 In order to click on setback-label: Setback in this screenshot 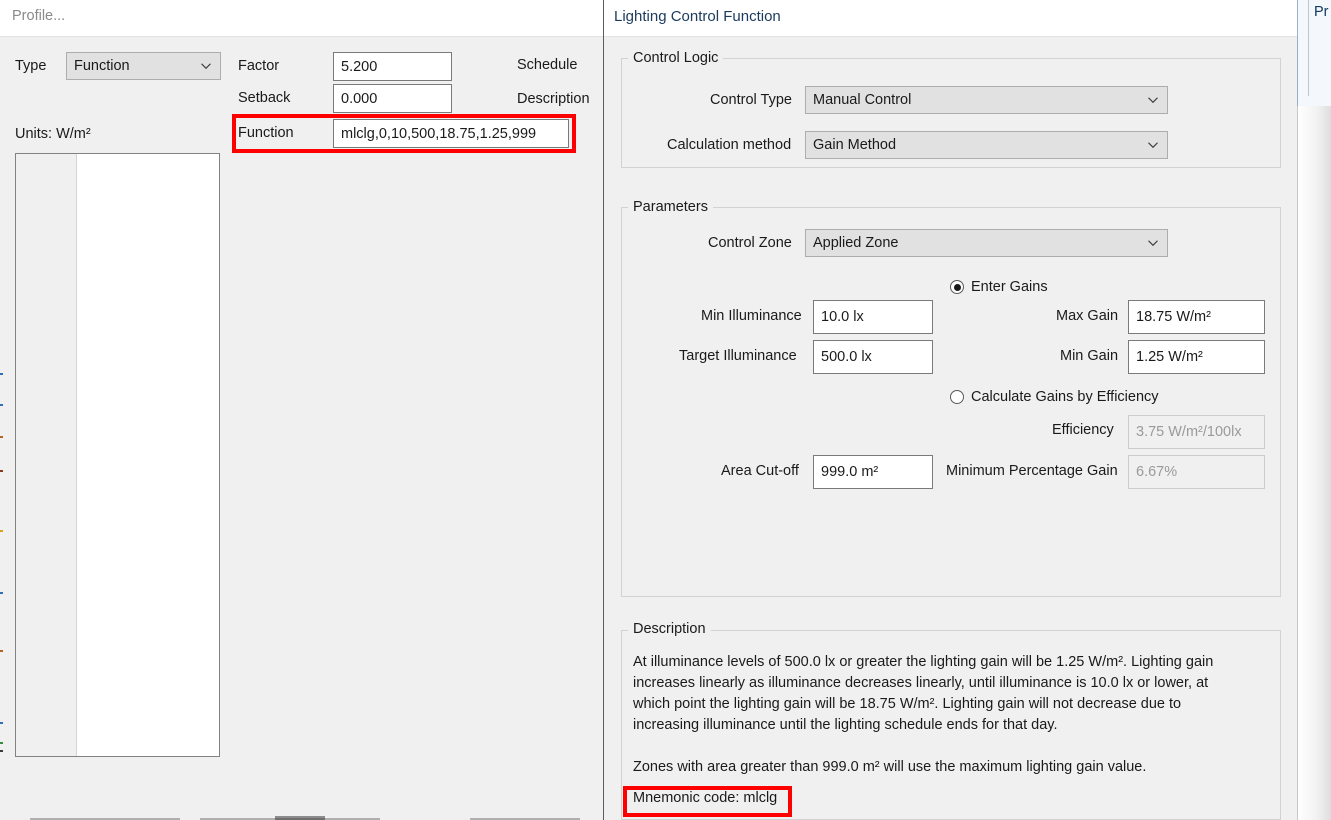, I will do `click(264, 98)`.